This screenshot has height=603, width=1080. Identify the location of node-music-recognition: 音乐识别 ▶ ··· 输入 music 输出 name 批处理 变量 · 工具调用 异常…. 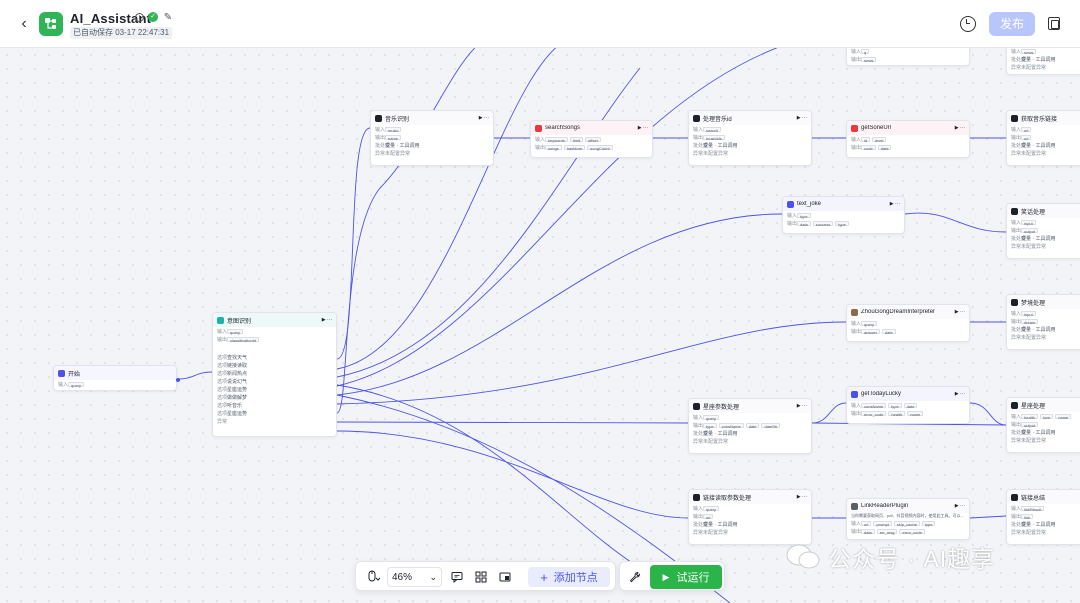
(432, 138).